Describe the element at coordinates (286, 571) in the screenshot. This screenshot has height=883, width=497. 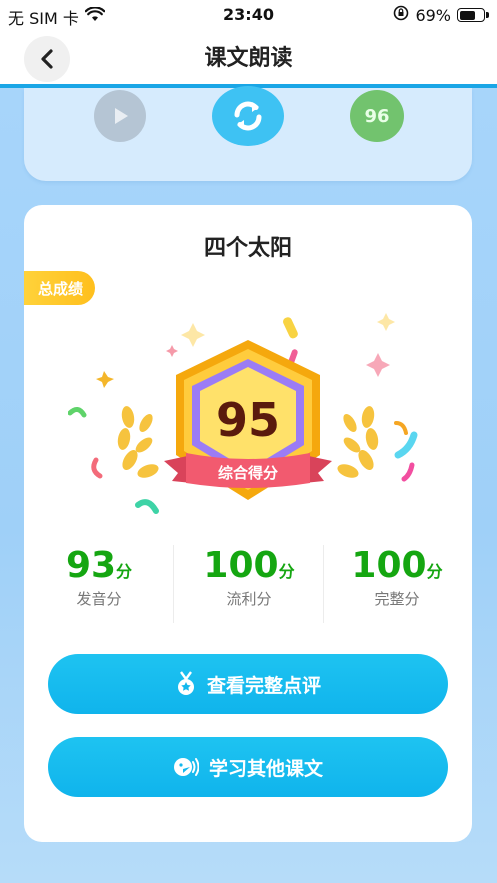
I see `fluency-score-unit: 分` at that location.